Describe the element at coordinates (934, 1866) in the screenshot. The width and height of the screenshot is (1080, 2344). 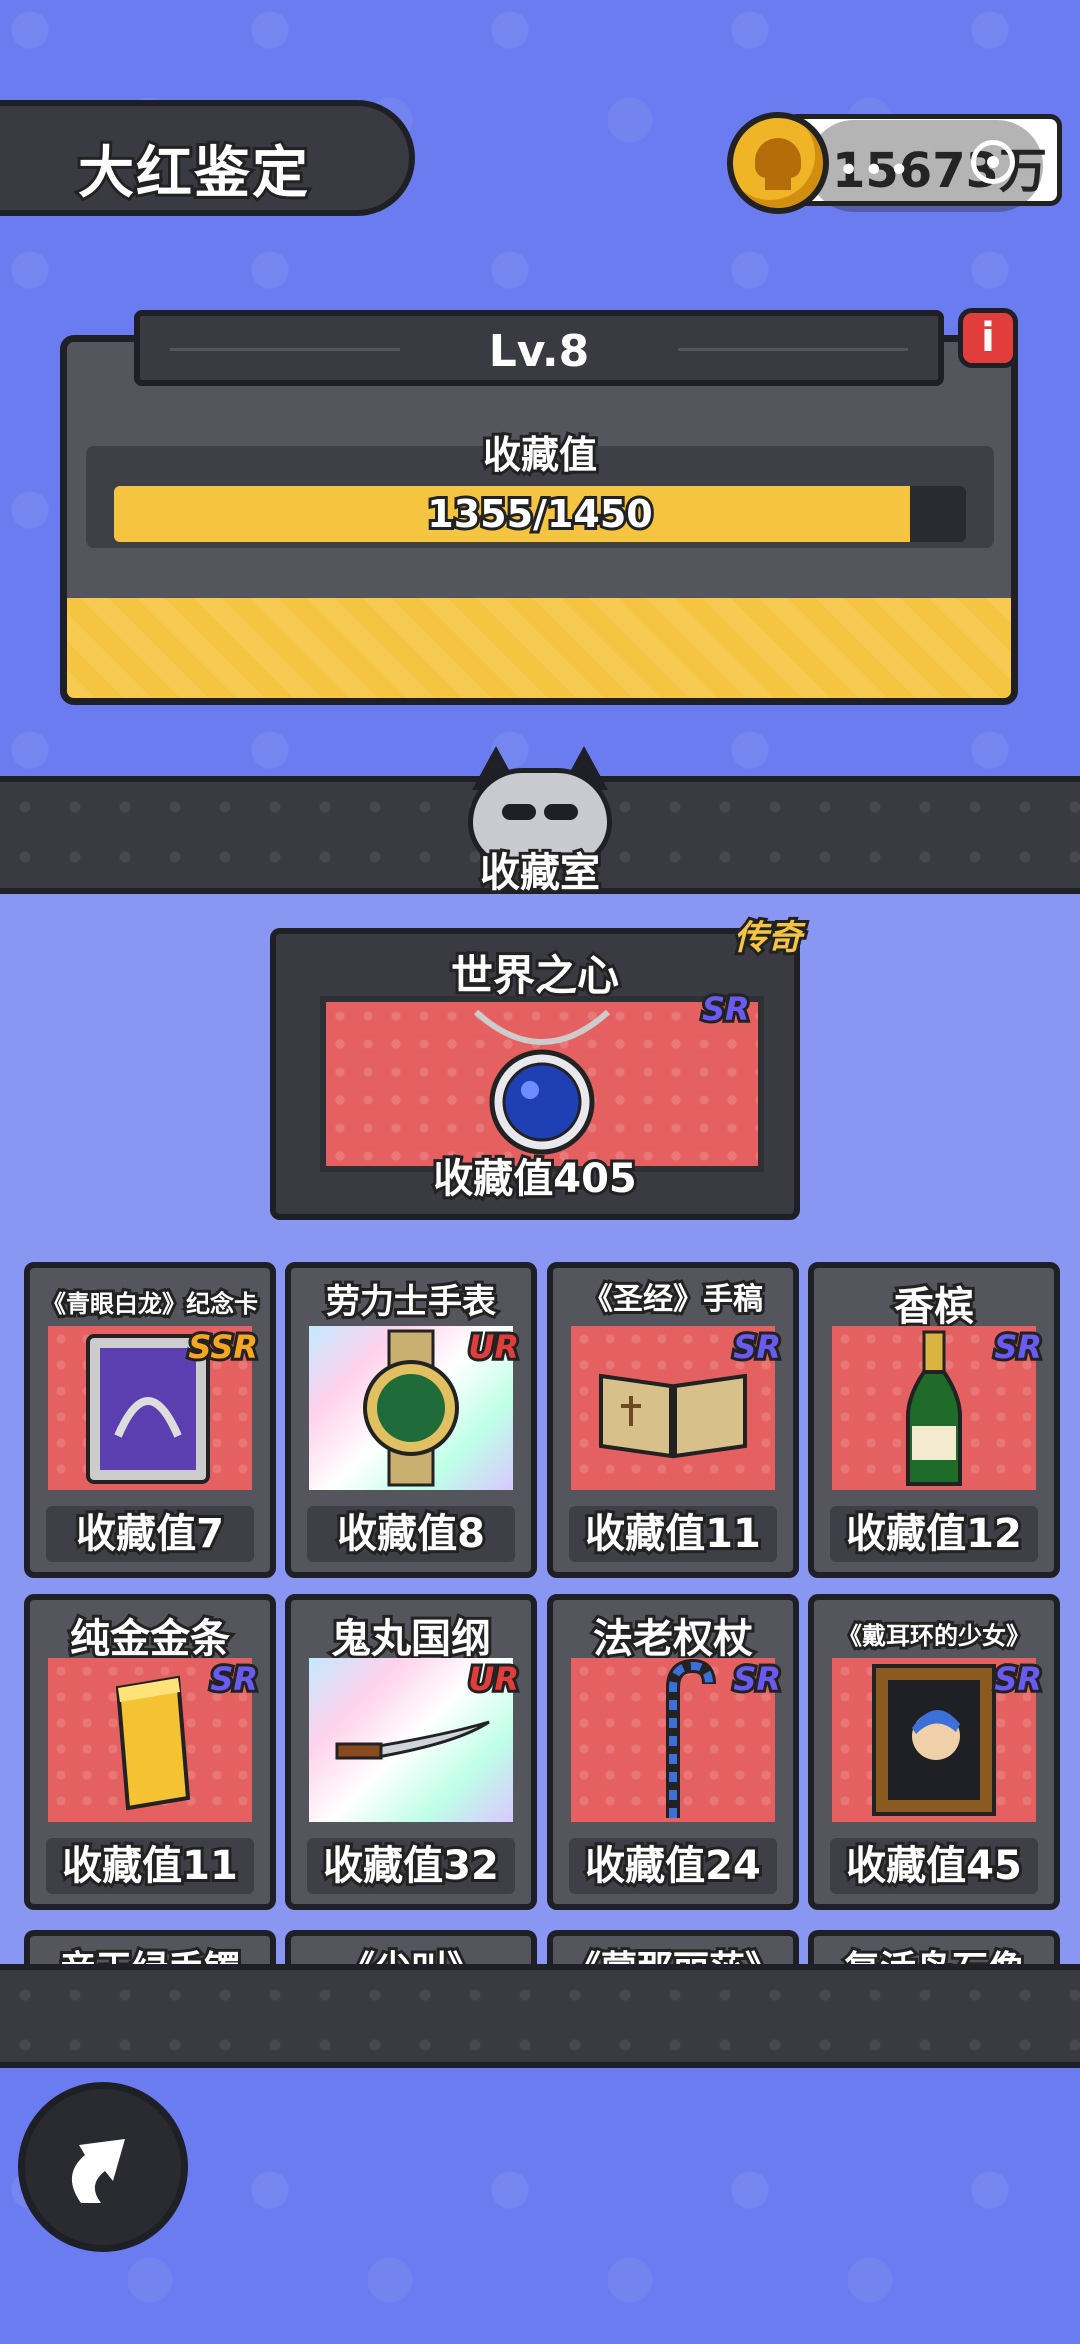
I see `item-value: 收藏值45` at that location.